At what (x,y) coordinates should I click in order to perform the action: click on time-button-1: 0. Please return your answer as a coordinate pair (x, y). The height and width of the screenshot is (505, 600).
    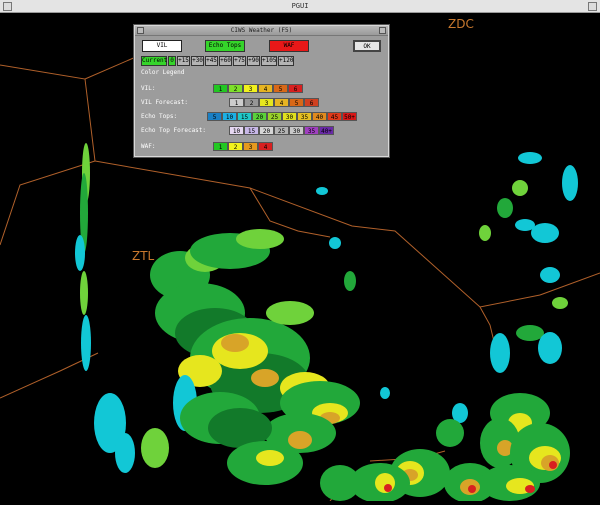
    Looking at the image, I should click on (172, 61).